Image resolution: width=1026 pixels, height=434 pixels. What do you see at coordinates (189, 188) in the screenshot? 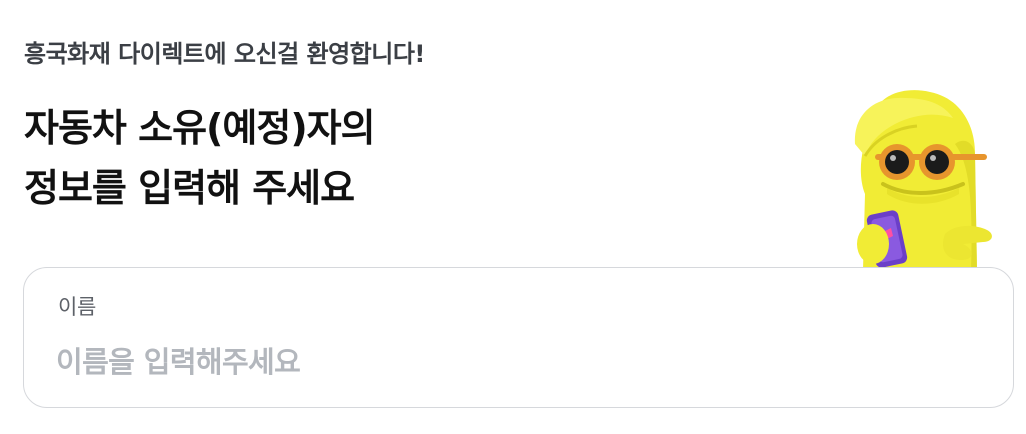
I see `page-title-line-2: 정보를 입력해 주세요` at bounding box center [189, 188].